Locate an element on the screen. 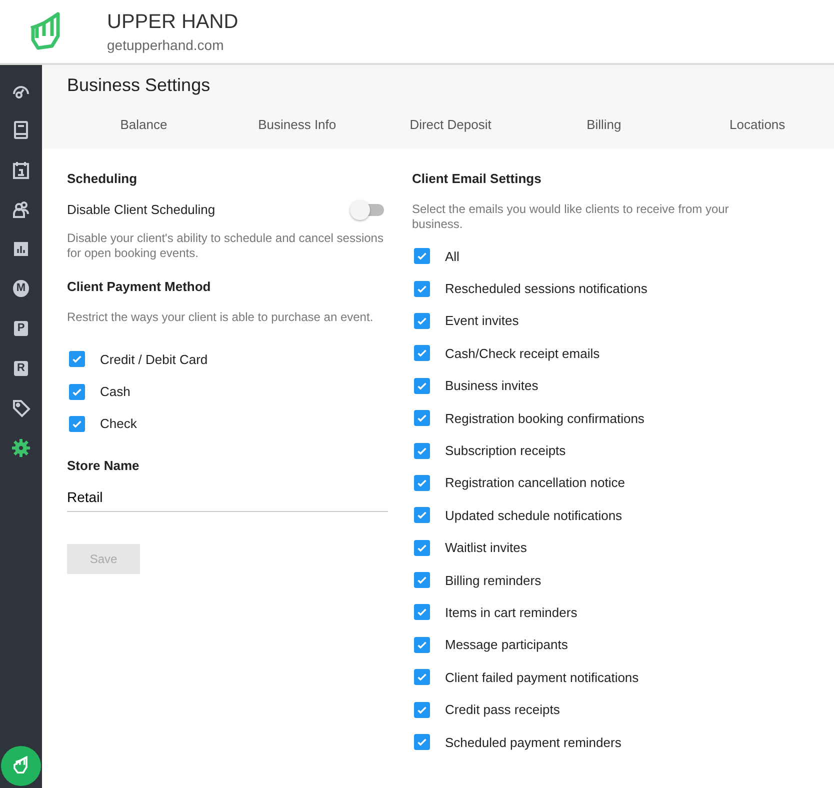 The height and width of the screenshot is (788, 834). tag-icon is located at coordinates (21, 408).